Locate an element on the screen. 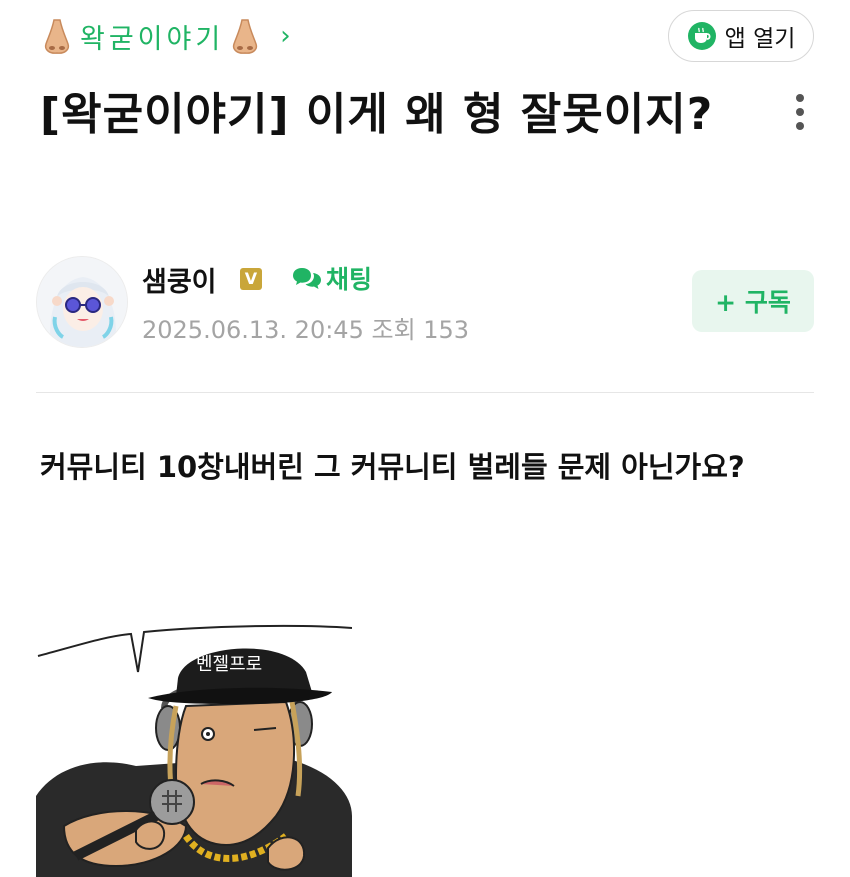 The width and height of the screenshot is (850, 877). open-app-label: 앱 열기 is located at coordinates (760, 39).